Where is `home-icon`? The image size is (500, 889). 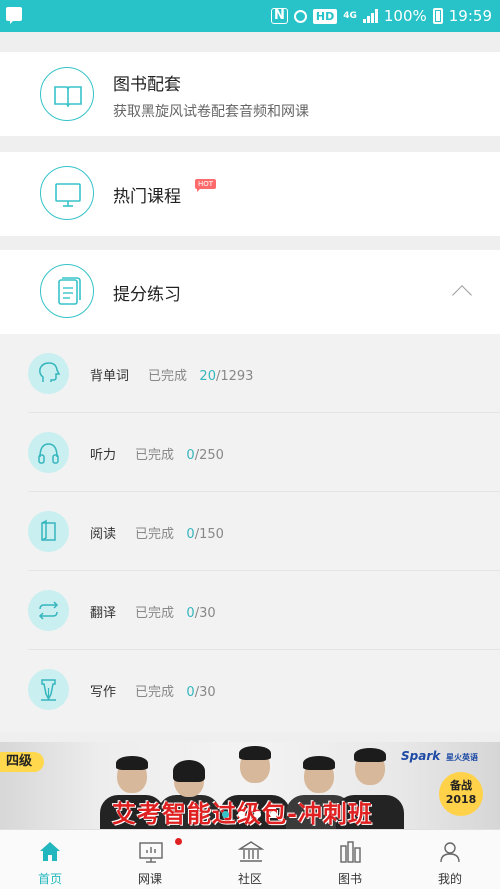
home-icon is located at coordinates (50, 851).